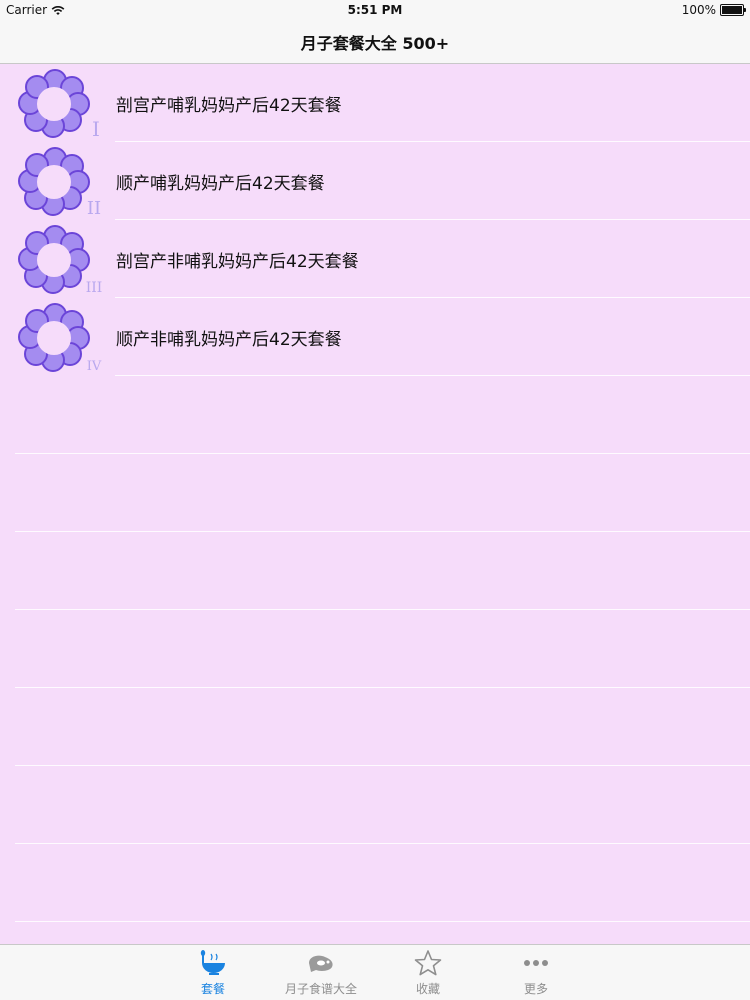  Describe the element at coordinates (375, 181) in the screenshot. I see `list-item-2: II 顺产哺乳妈妈产后42天套餐` at that location.